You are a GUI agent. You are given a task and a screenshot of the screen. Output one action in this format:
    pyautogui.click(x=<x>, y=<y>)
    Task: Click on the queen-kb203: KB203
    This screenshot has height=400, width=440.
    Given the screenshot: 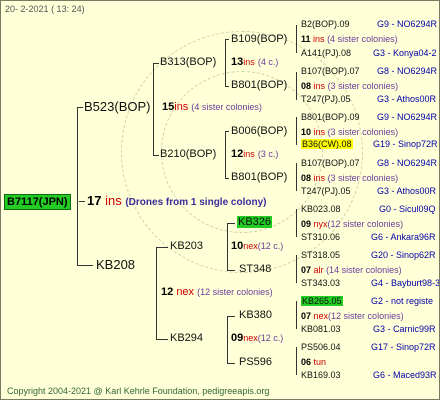 What is the action you would take?
    pyautogui.click(x=186, y=246)
    